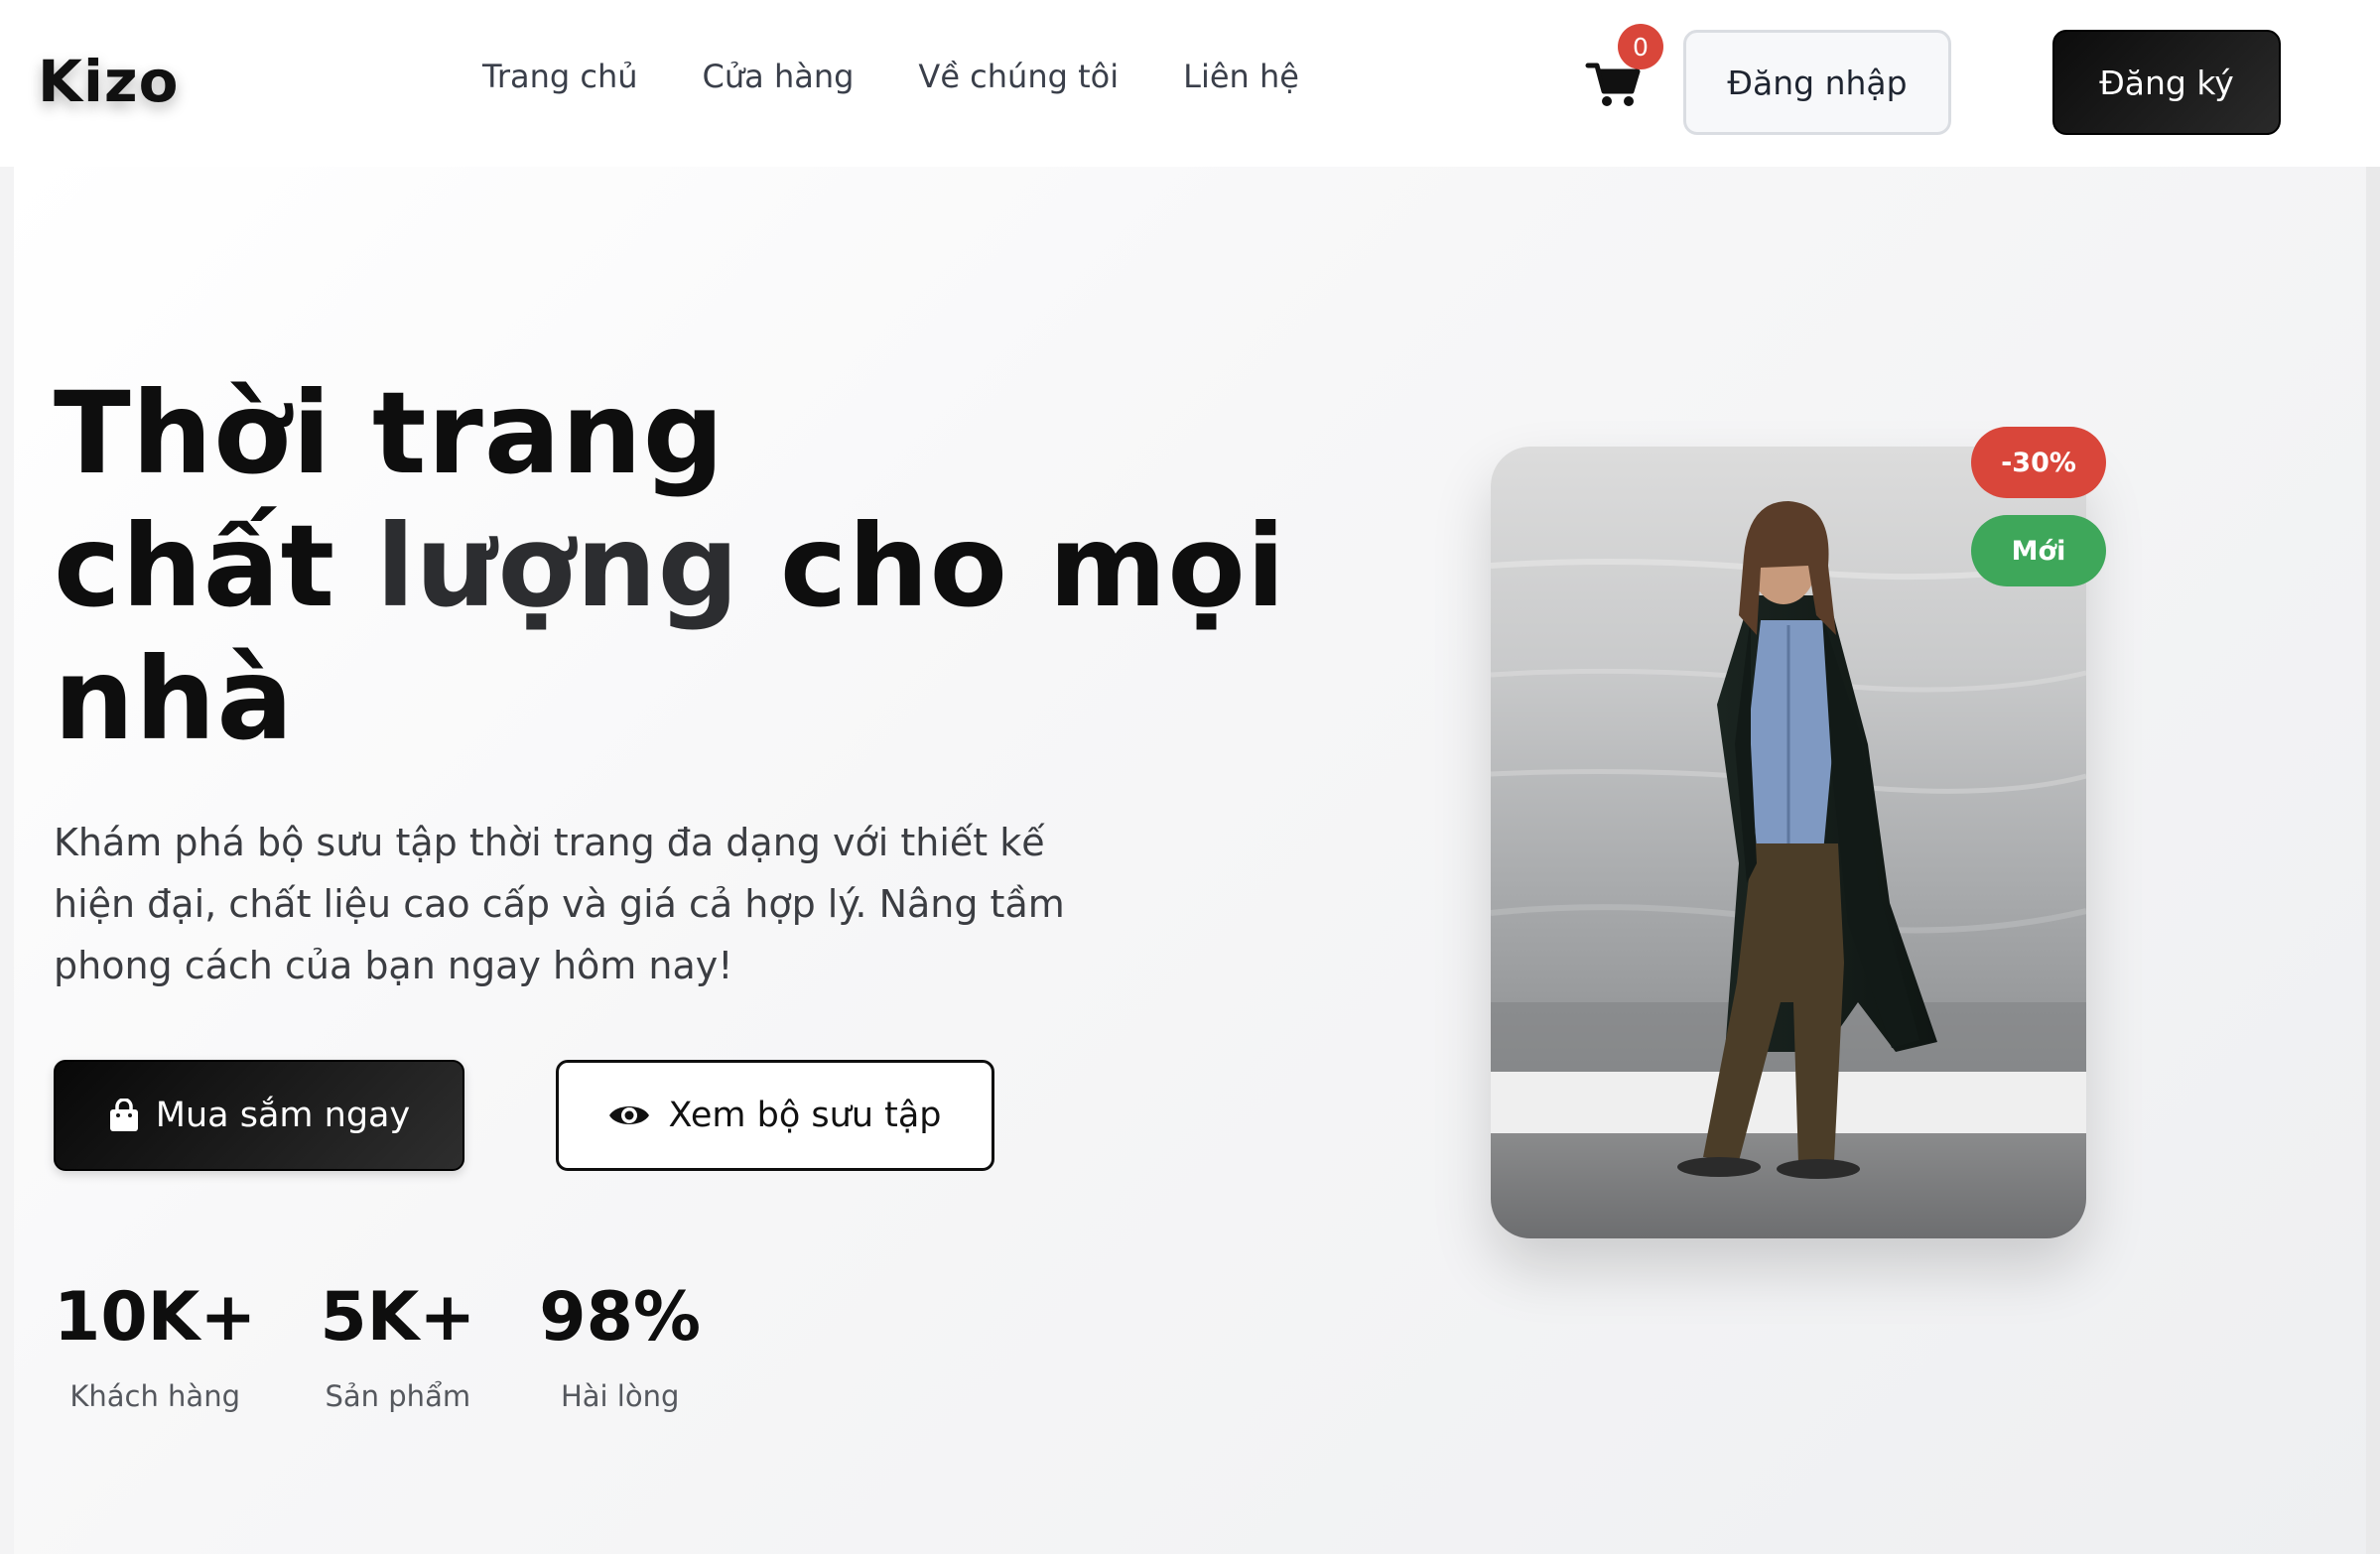 This screenshot has height=1554, width=2380. Describe the element at coordinates (390, 433) in the screenshot. I see `hero-title-line-1: Thời trang` at that location.